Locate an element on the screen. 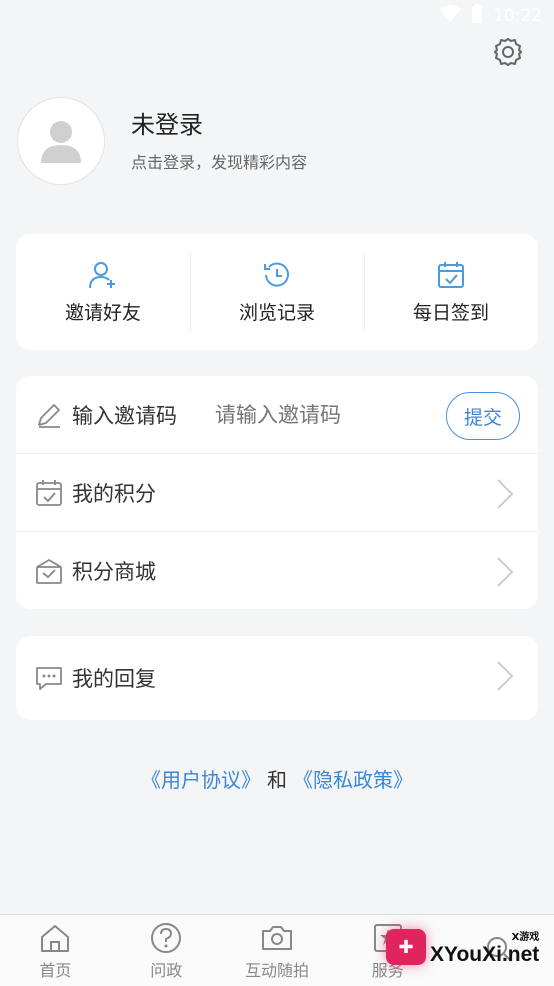 This screenshot has width=554, height=986. points-calendar-icon is located at coordinates (49, 492).